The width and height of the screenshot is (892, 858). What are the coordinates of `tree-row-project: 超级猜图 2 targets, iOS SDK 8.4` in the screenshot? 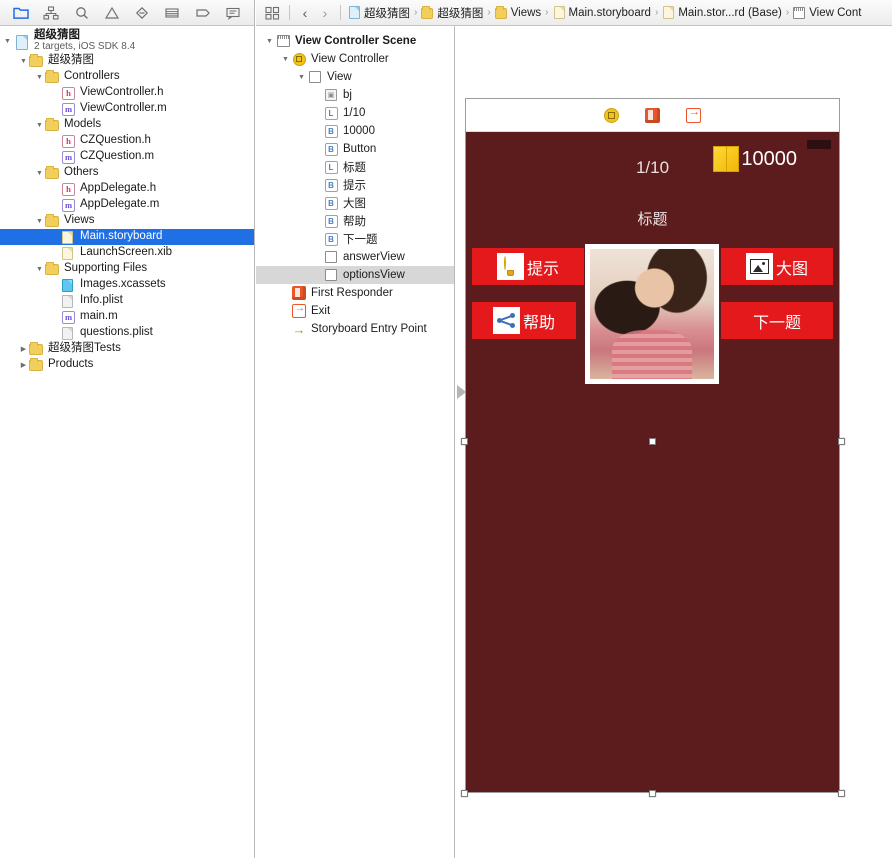 It's located at (127, 41).